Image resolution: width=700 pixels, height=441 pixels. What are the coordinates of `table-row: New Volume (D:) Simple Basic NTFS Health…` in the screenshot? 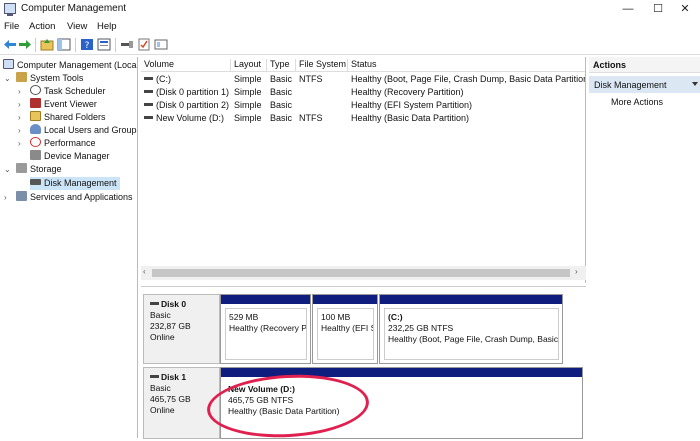 It's located at (363, 118).